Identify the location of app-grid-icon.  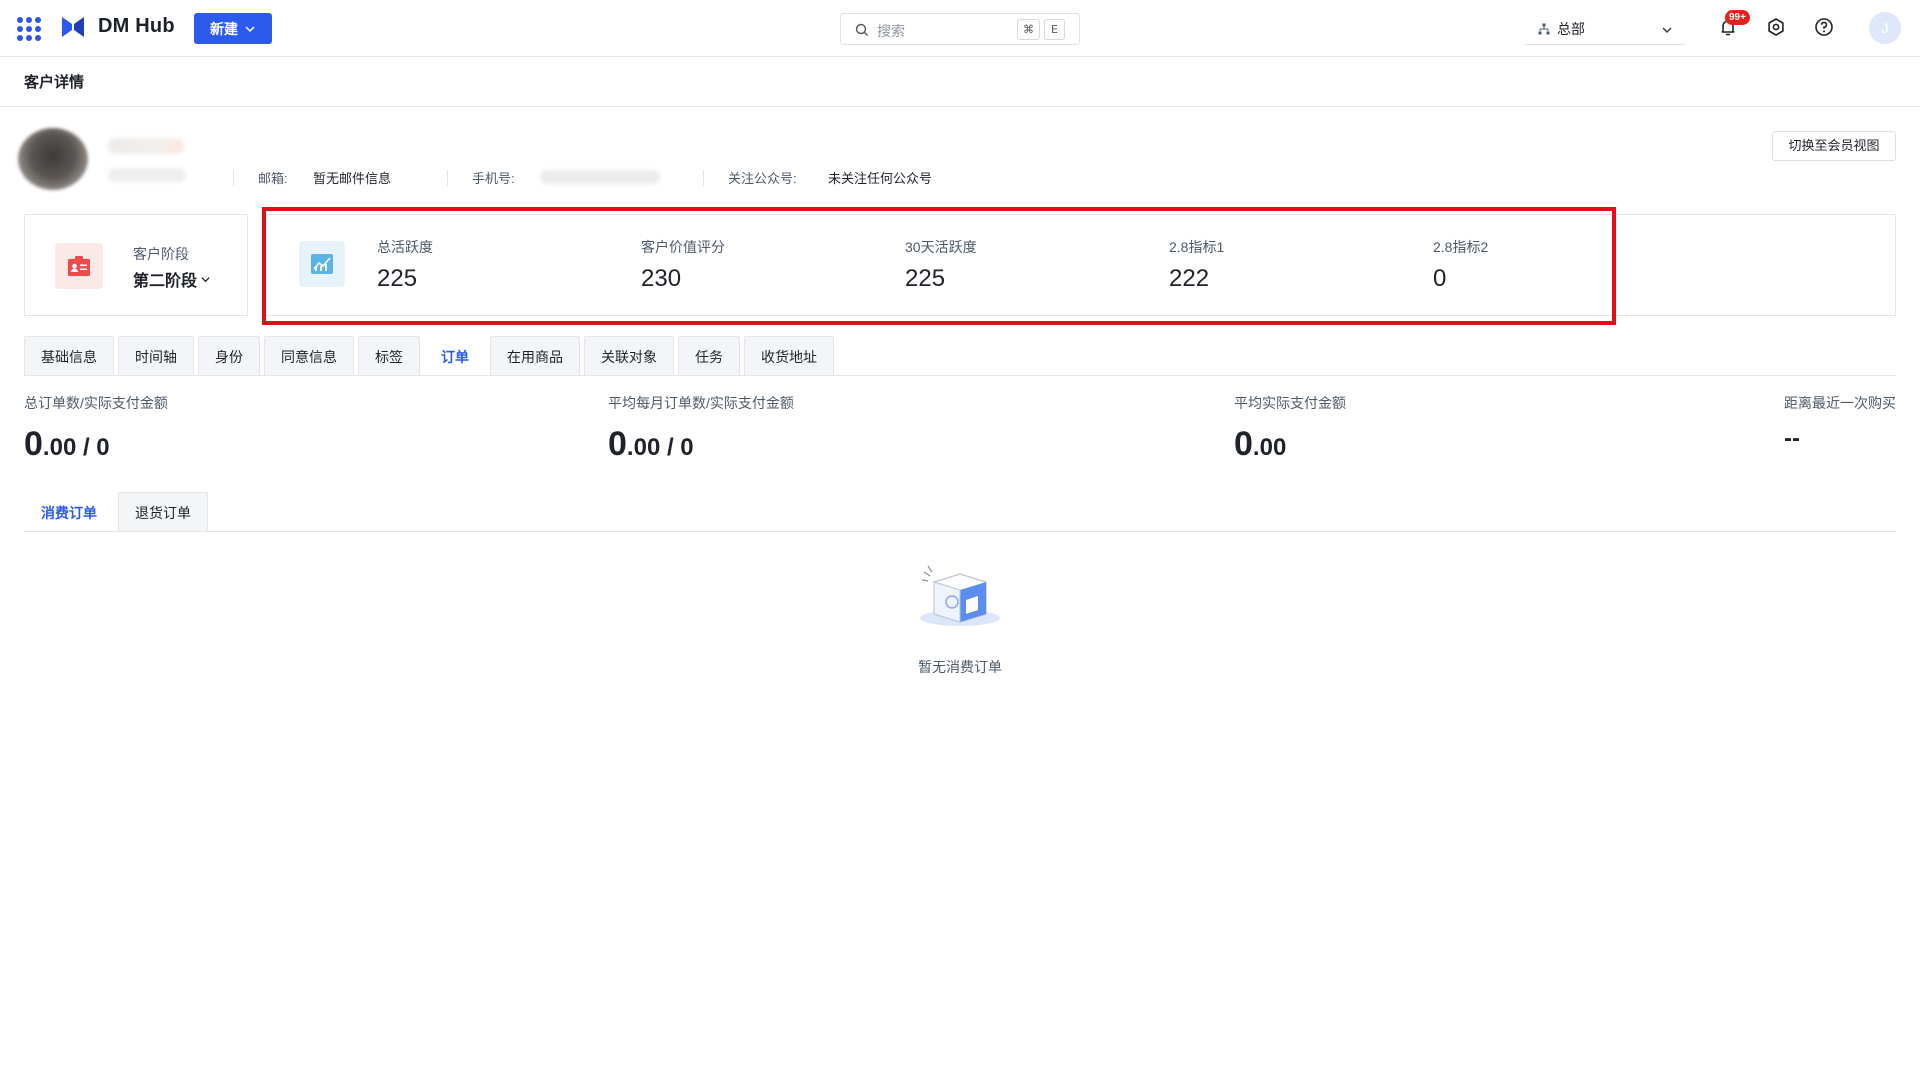
(29, 29).